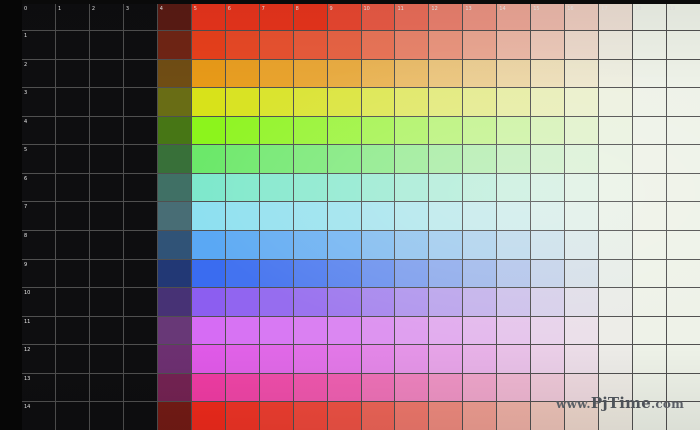  I want to click on header-cell: 6, so click(242, 17).